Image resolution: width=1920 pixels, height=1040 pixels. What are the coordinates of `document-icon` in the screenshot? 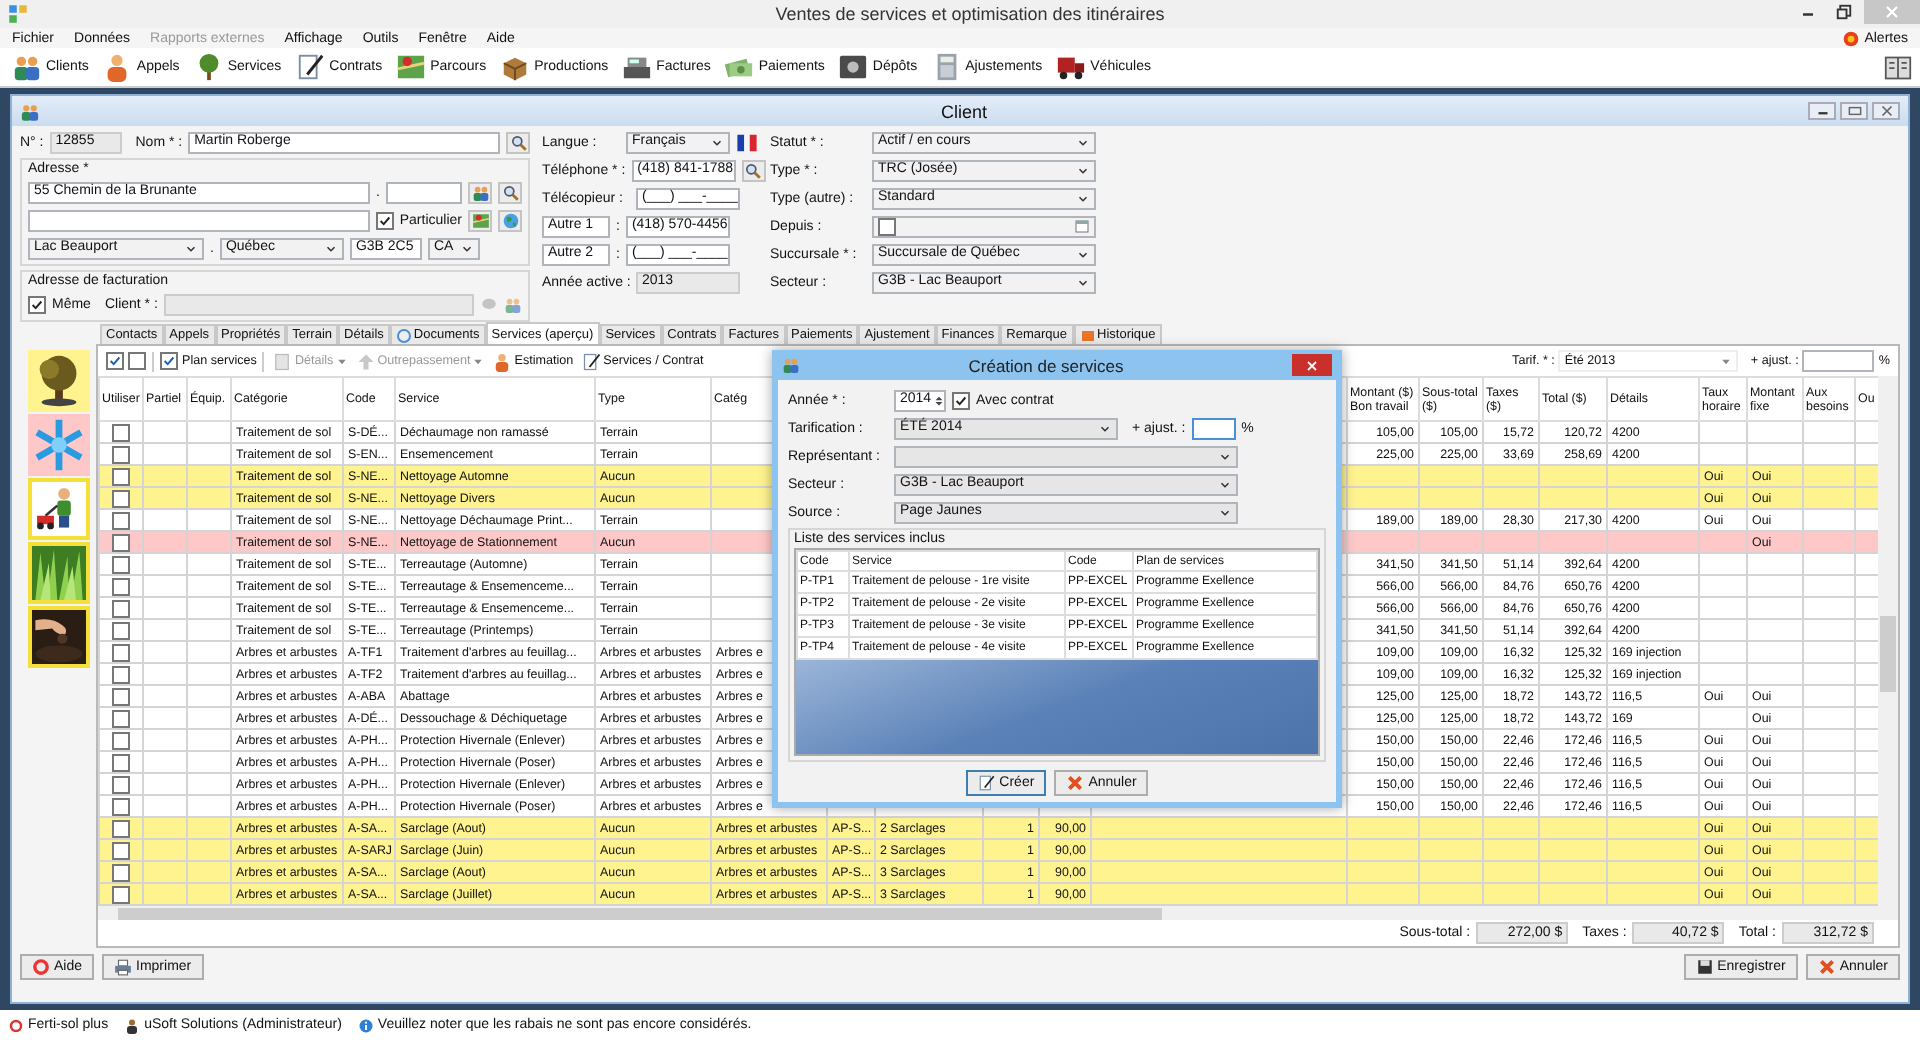 It's located at (282, 361).